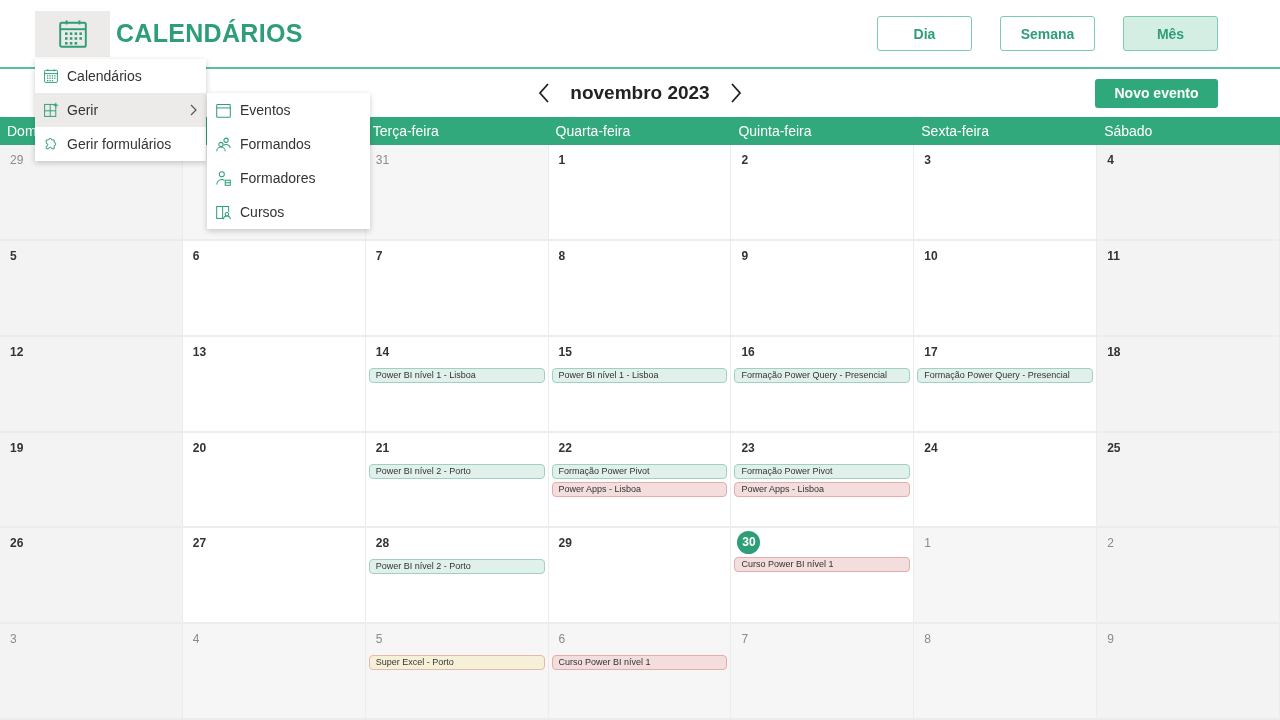  Describe the element at coordinates (955, 131) in the screenshot. I see `weekday-header: Sexta-feira` at that location.